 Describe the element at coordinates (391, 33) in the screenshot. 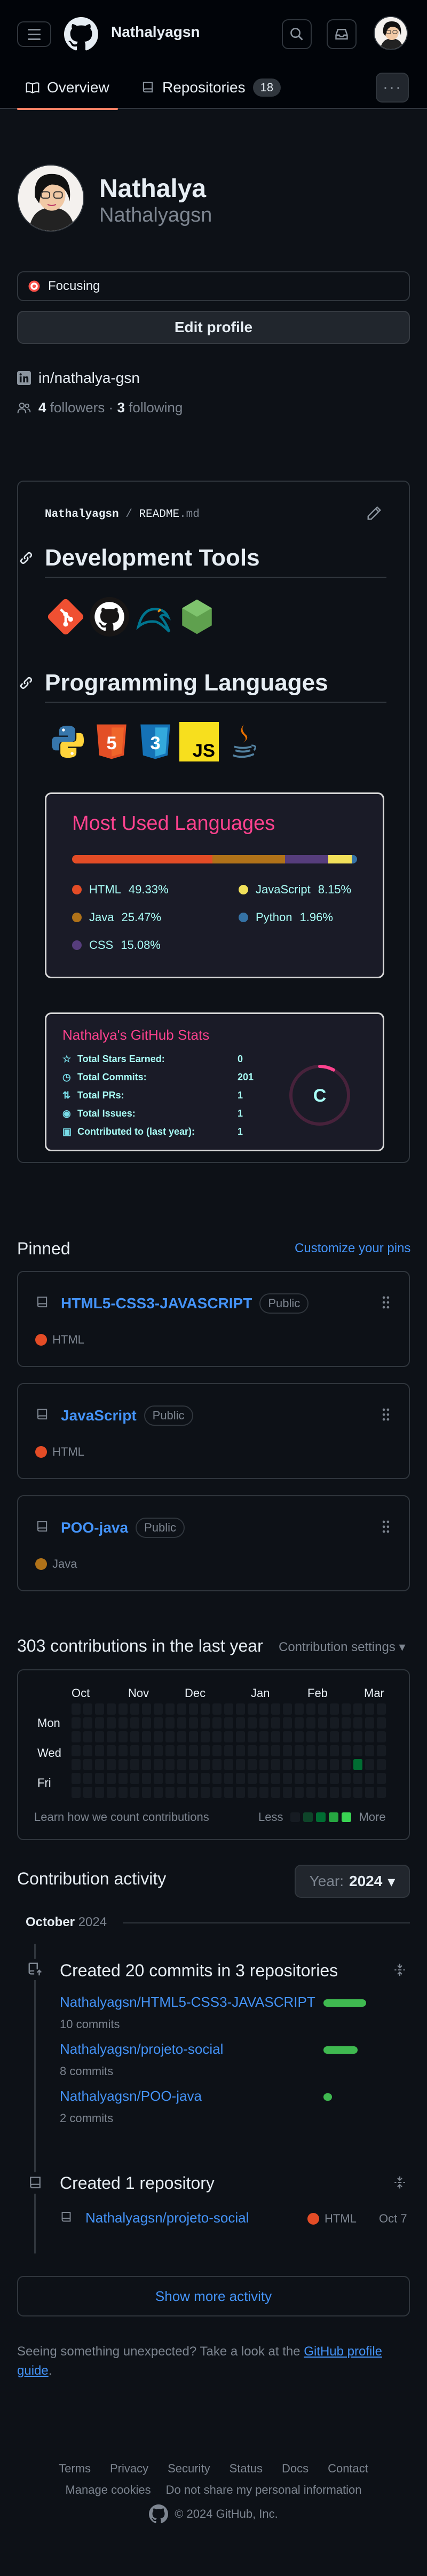

I see `user-avatar` at that location.